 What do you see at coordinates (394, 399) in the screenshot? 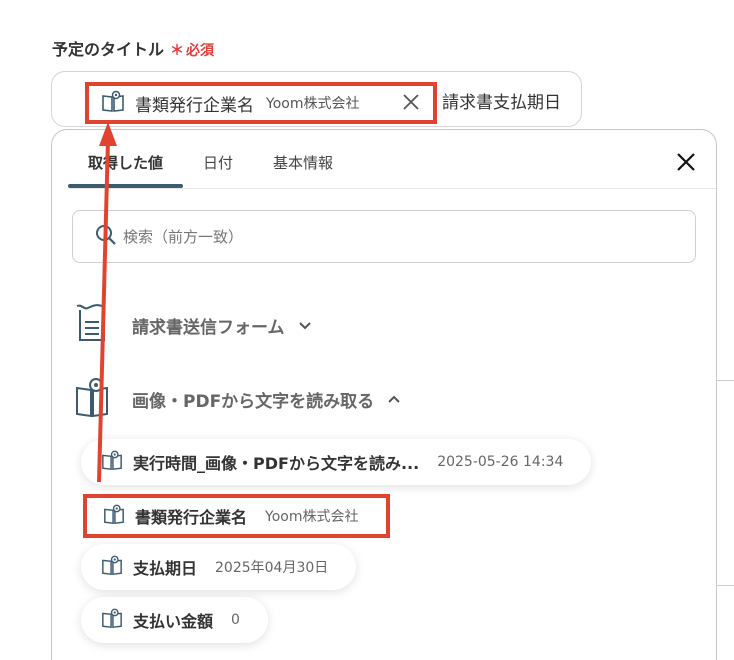
I see `chevron-up-icon` at bounding box center [394, 399].